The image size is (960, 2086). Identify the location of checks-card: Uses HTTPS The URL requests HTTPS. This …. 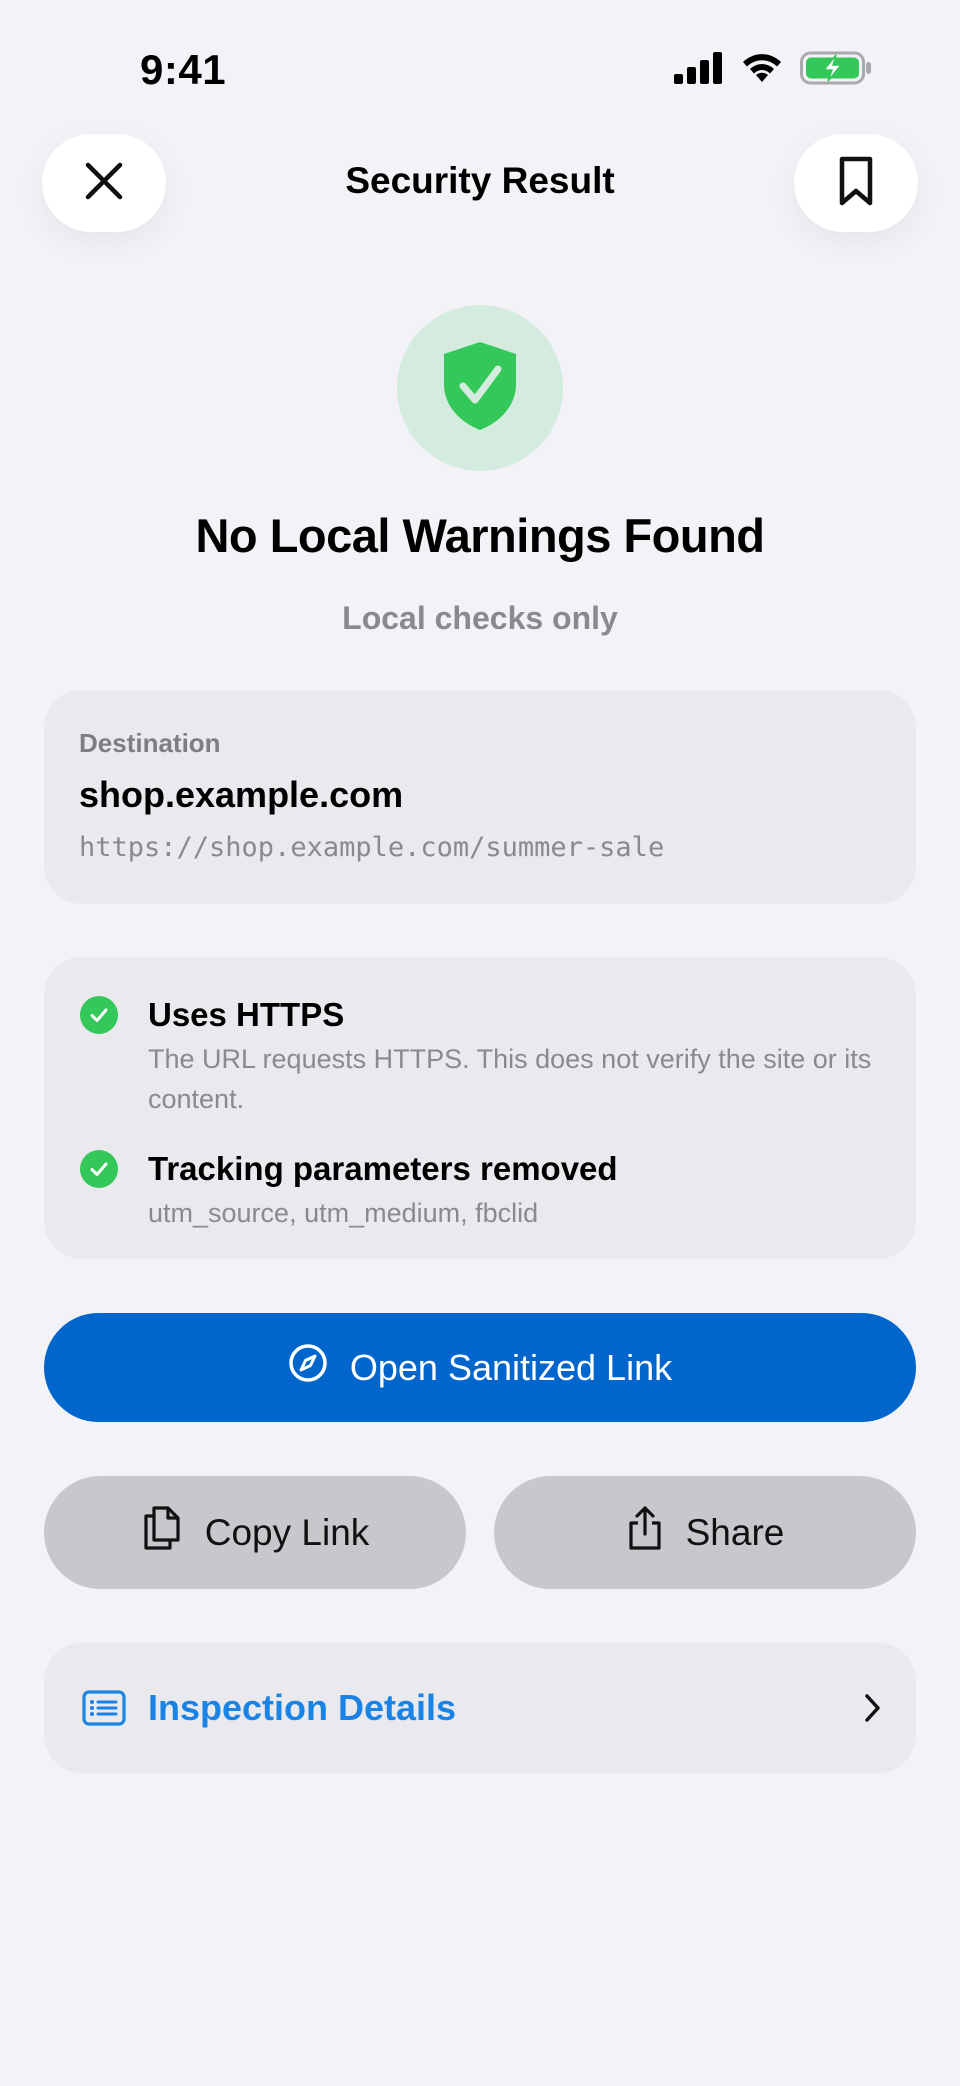
(480, 1108).